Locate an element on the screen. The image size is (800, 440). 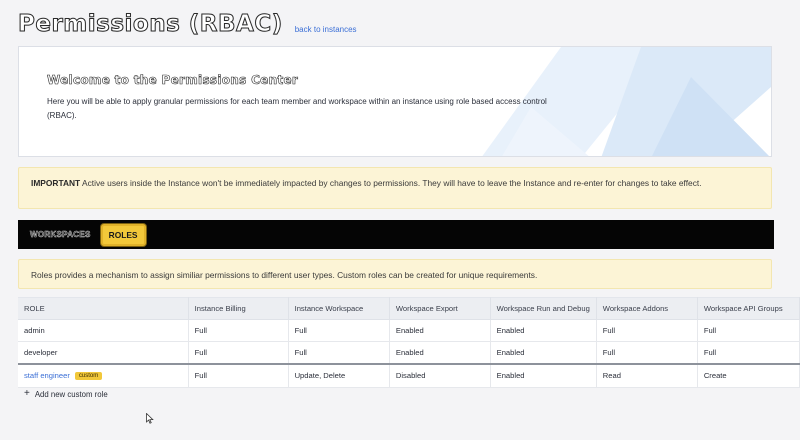
column-header-role: ROLE is located at coordinates (103, 308).